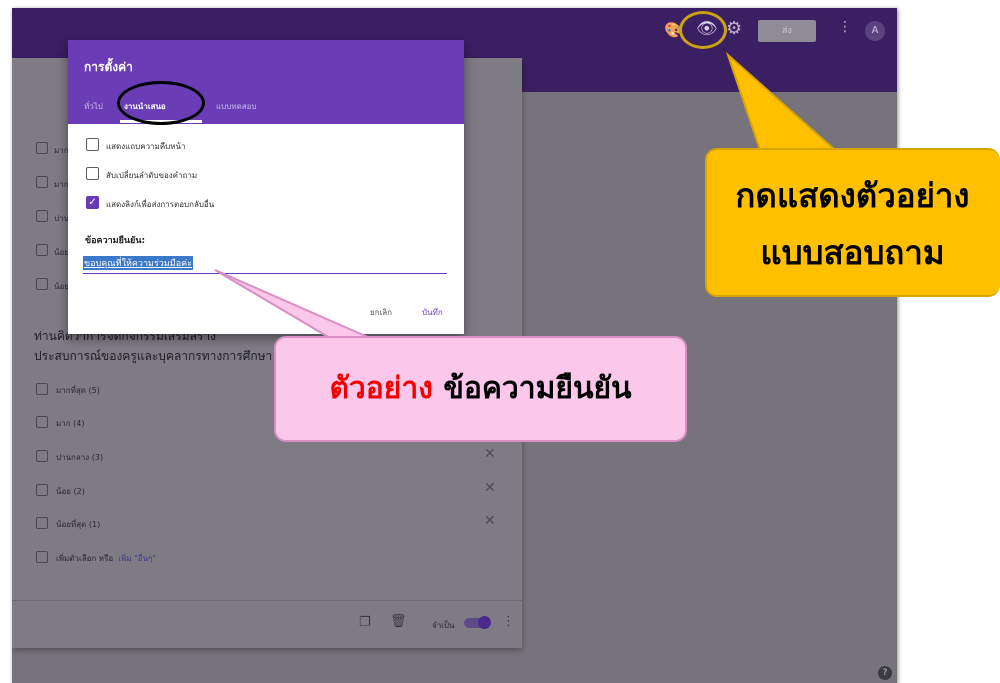 This screenshot has height=683, width=1000. What do you see at coordinates (703, 30) in the screenshot?
I see `eye-highlight-circle` at bounding box center [703, 30].